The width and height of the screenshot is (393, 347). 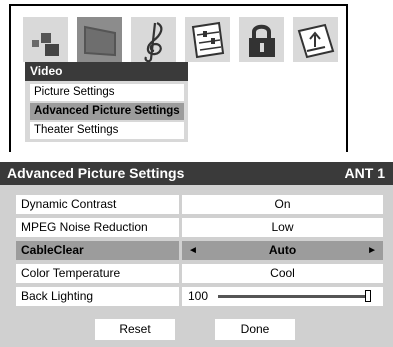 I want to click on dialog-title: Advanced Picture Settings, so click(x=96, y=173).